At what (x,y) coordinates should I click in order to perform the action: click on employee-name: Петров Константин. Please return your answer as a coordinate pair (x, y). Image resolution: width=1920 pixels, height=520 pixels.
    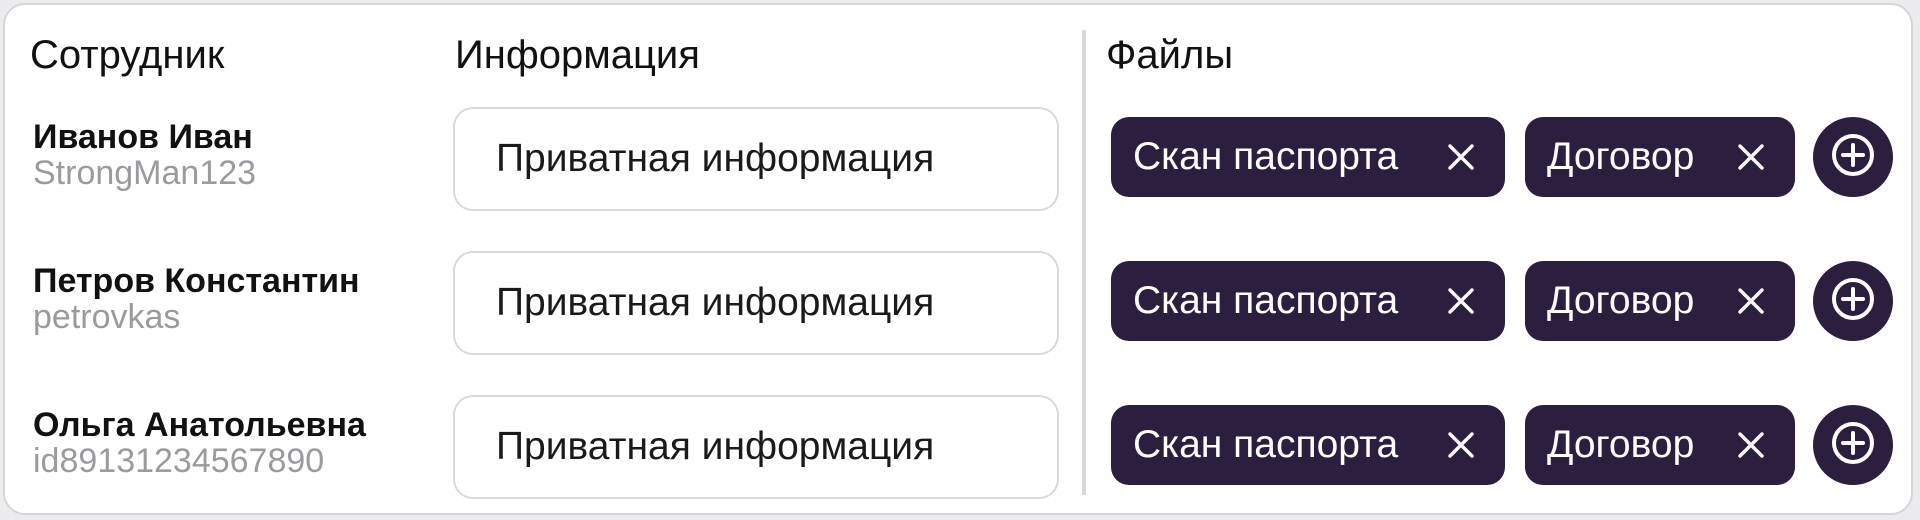
    Looking at the image, I should click on (196, 281).